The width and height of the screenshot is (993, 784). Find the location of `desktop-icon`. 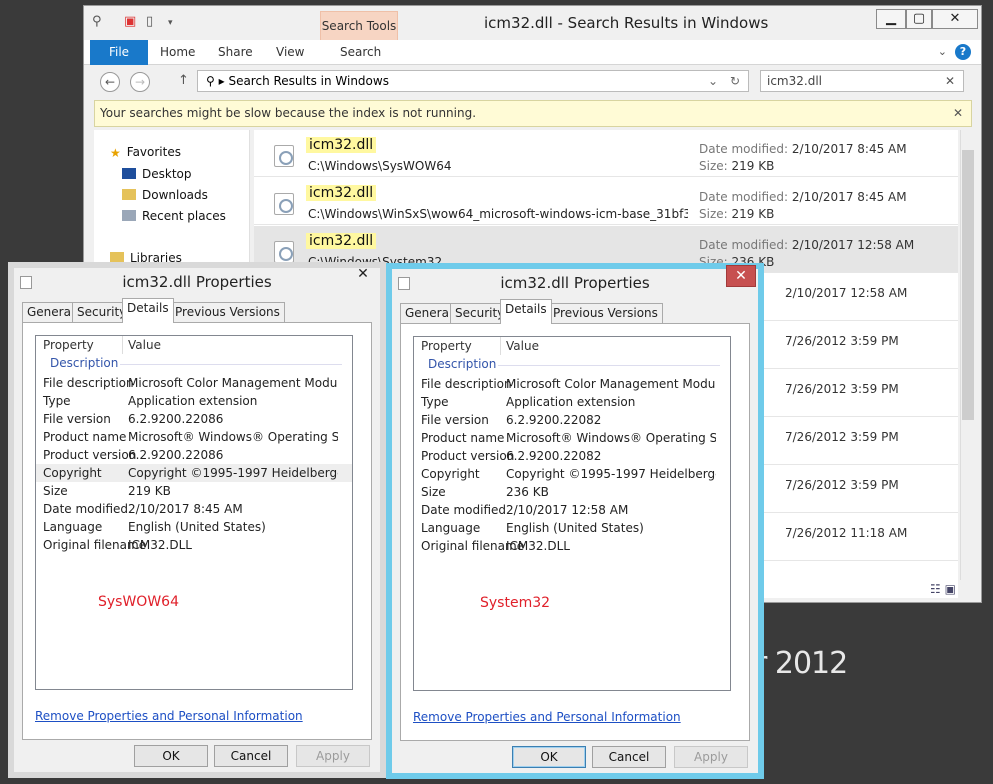

desktop-icon is located at coordinates (129, 173).